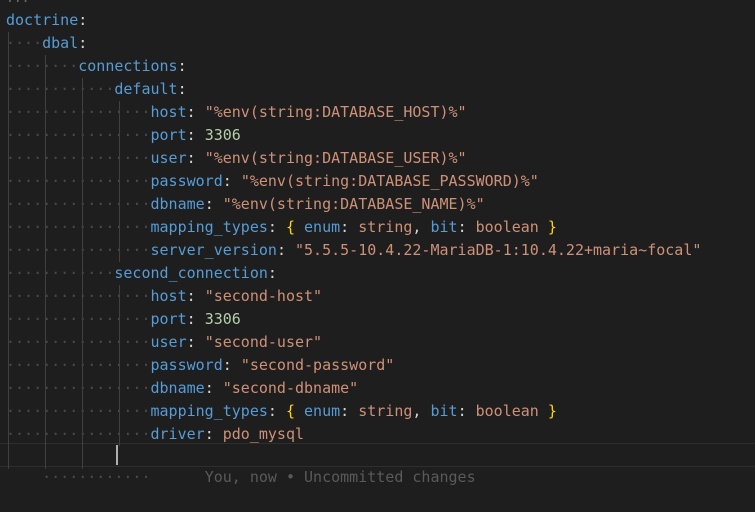 The image size is (755, 512). What do you see at coordinates (290, 388) in the screenshot?
I see `yaml-value: "second-dbname"` at bounding box center [290, 388].